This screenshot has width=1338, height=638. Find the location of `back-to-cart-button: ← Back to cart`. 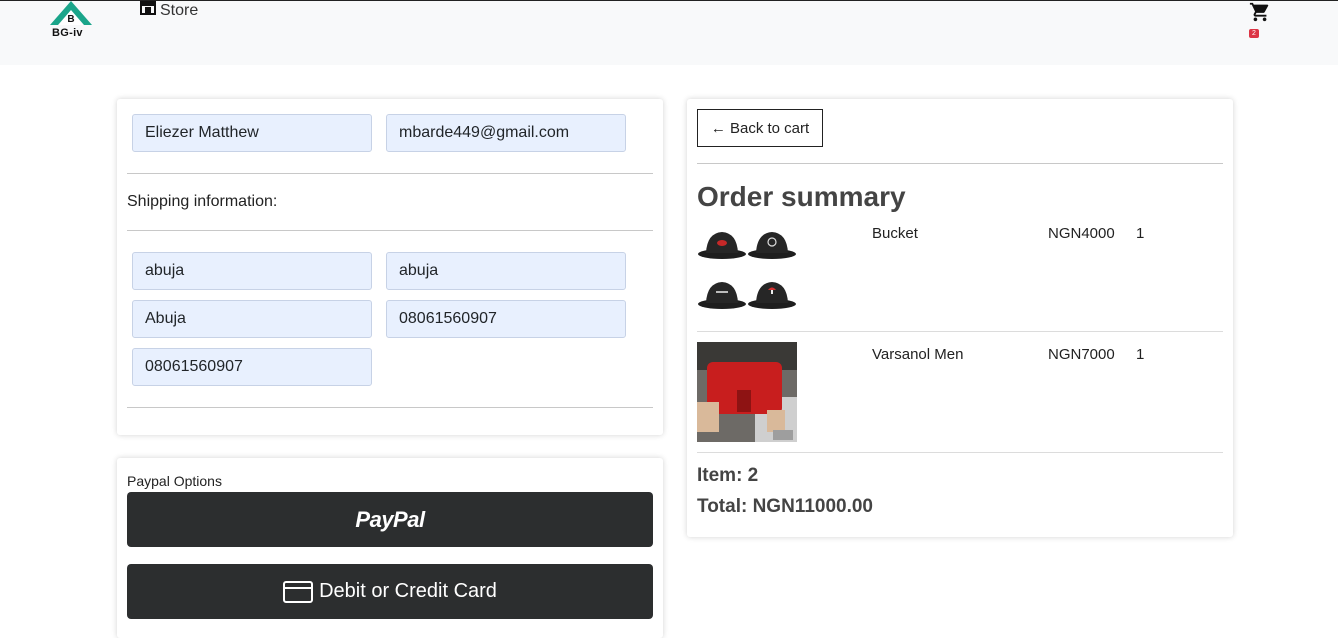

back-to-cart-button: ← Back to cart is located at coordinates (760, 128).